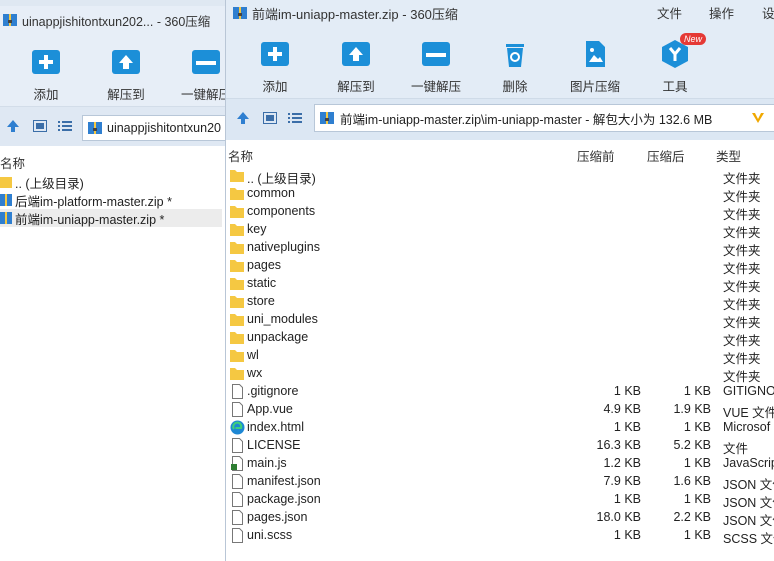 This screenshot has width=774, height=561. Describe the element at coordinates (721, 12) in the screenshot. I see `menu-operation: 操作` at that location.